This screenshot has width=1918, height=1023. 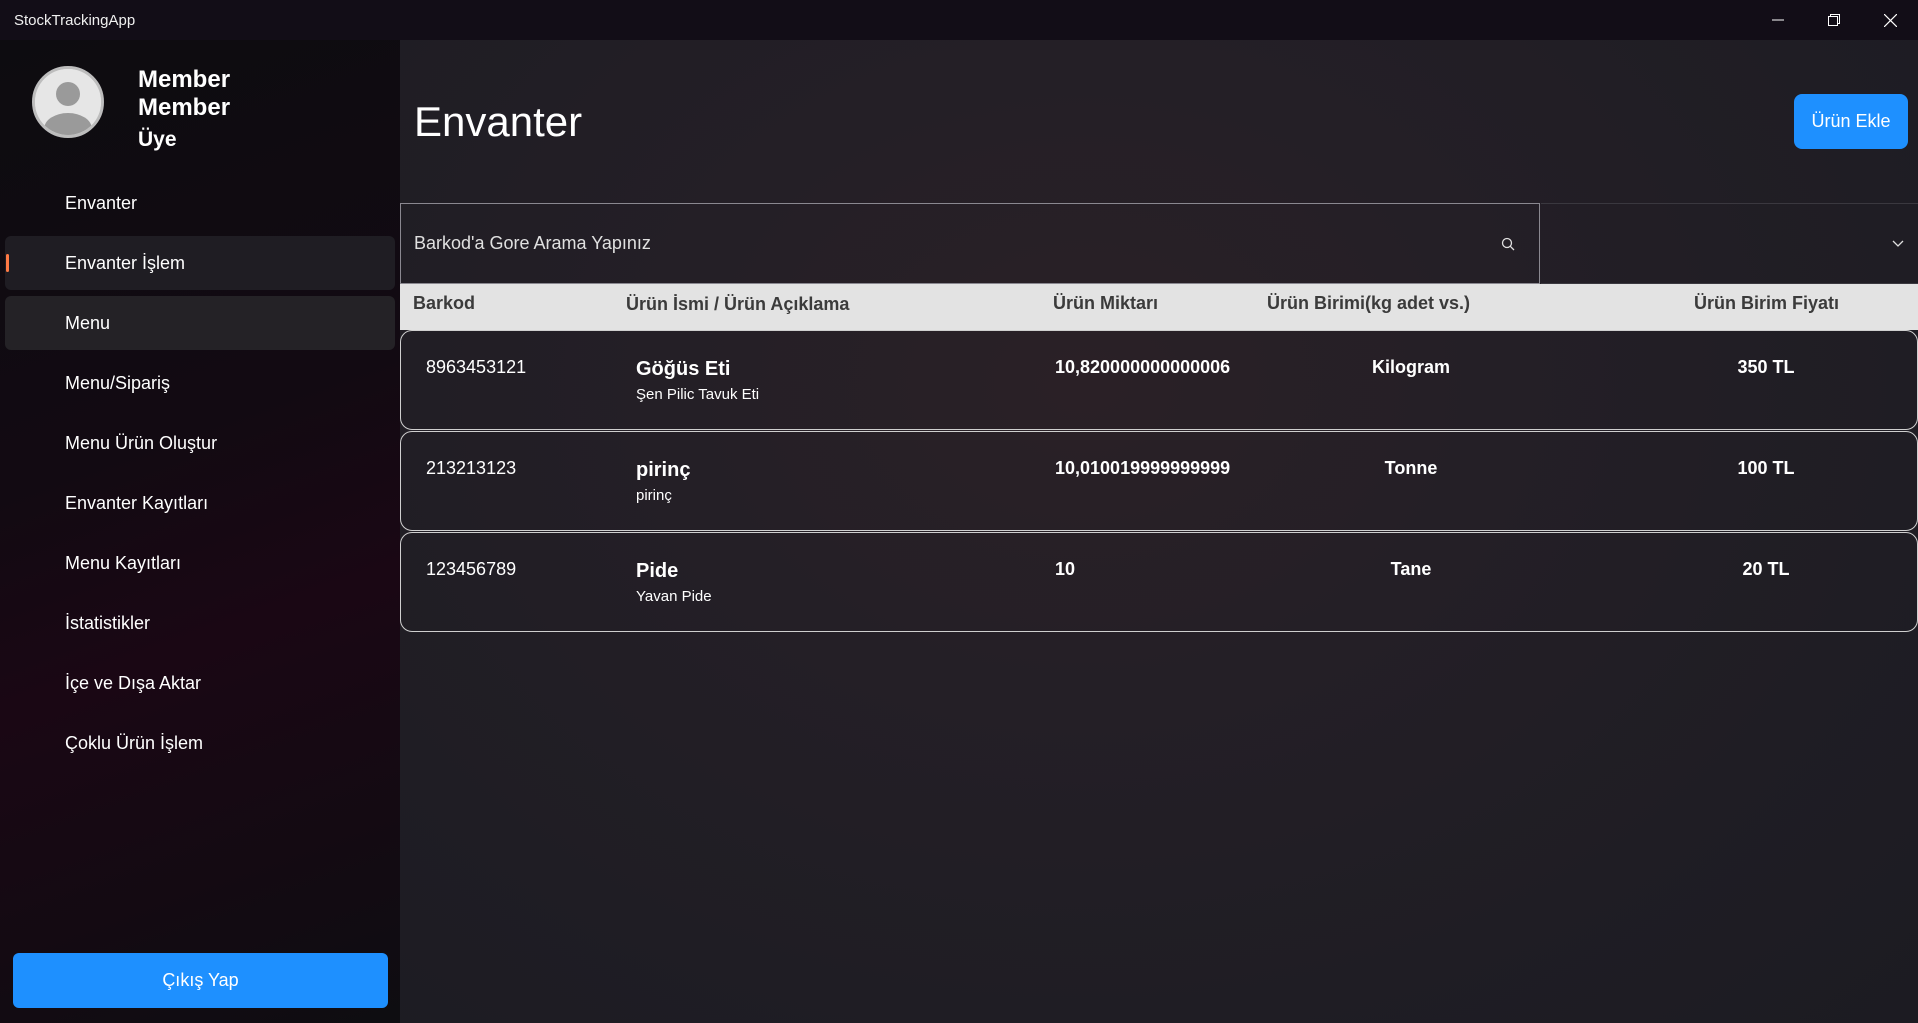 What do you see at coordinates (674, 596) in the screenshot?
I see `cell-description: Yavan Pide` at bounding box center [674, 596].